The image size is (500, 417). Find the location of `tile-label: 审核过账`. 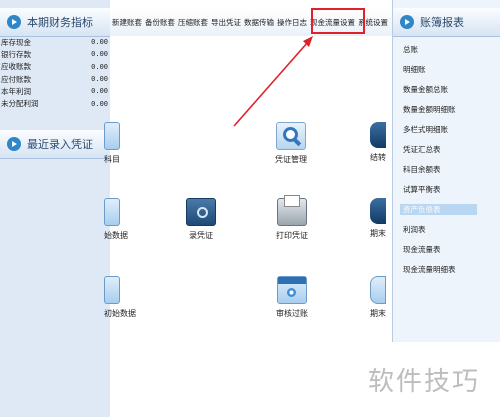

tile-label: 审核过账 is located at coordinates (292, 313).